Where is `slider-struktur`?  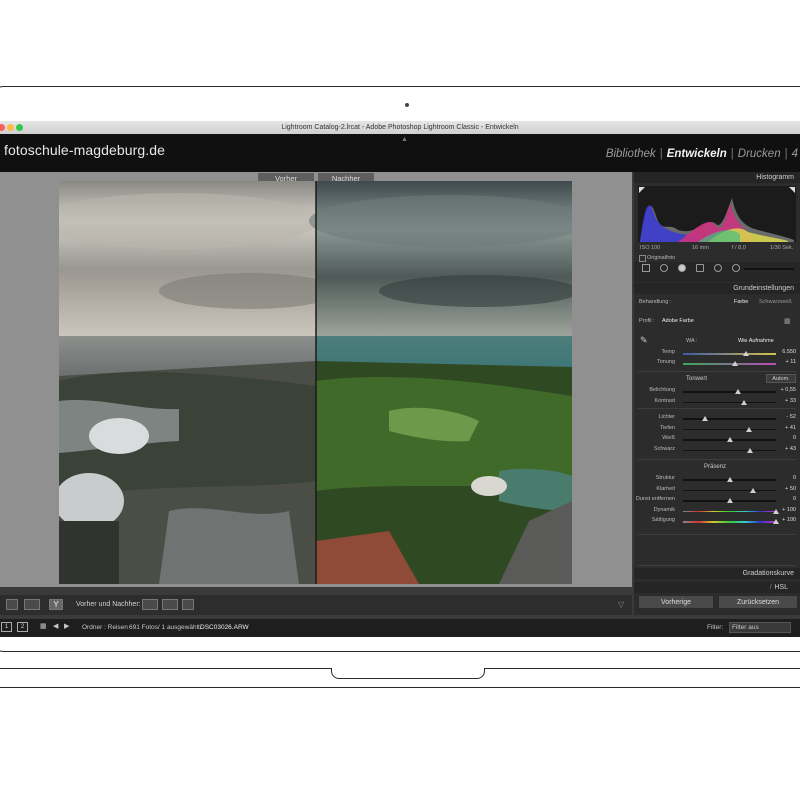
slider-struktur is located at coordinates (729, 479).